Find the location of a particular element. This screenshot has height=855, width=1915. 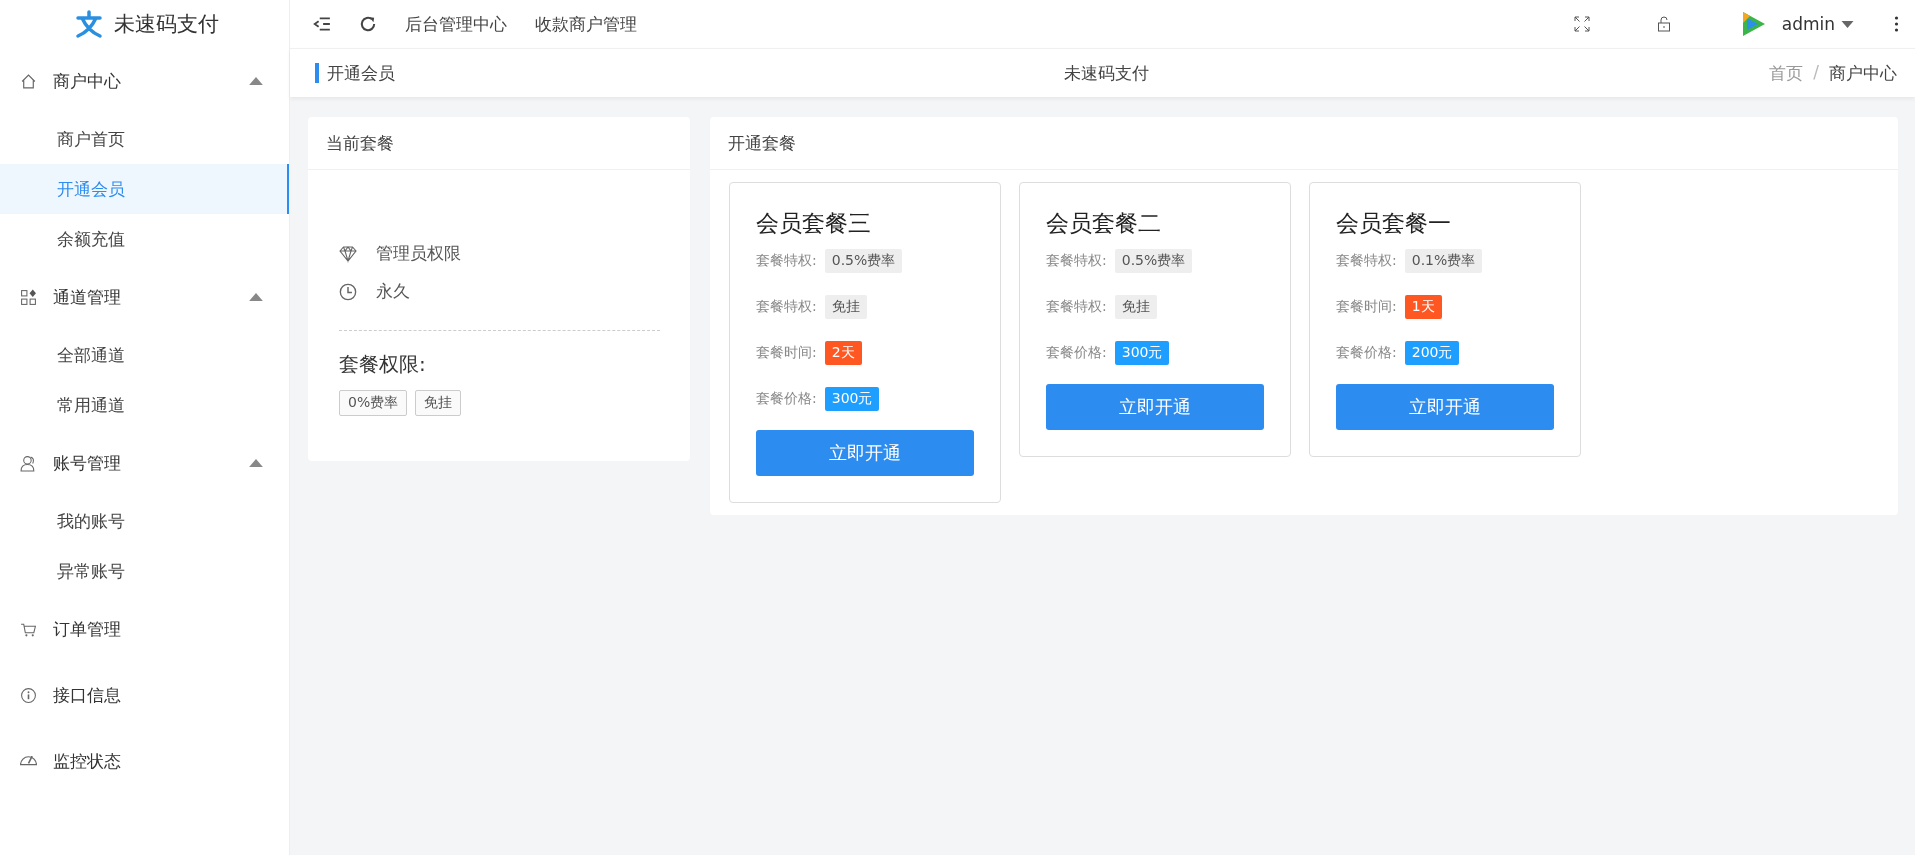

perm-tag: 0%费率 is located at coordinates (373, 403).